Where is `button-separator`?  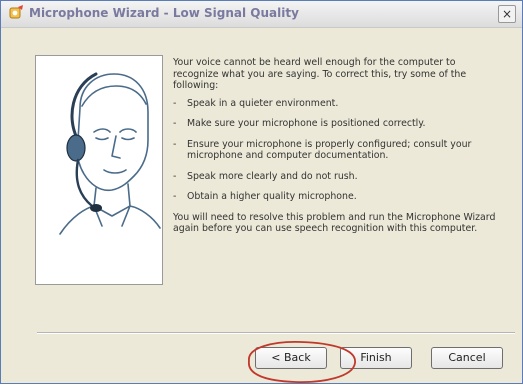
button-separator is located at coordinates (276, 333).